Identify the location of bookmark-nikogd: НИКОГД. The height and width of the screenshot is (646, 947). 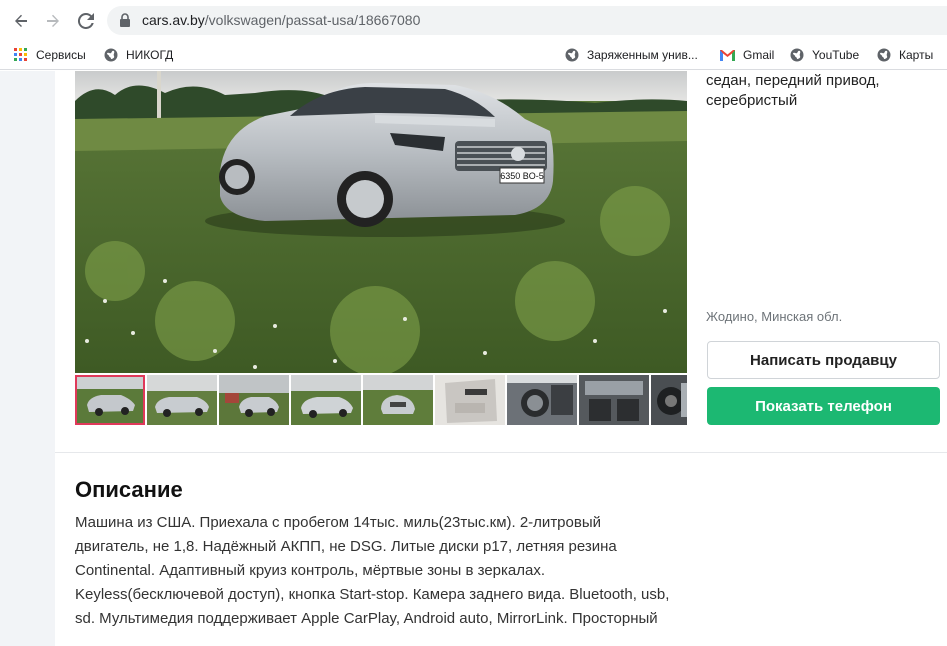
(138, 55).